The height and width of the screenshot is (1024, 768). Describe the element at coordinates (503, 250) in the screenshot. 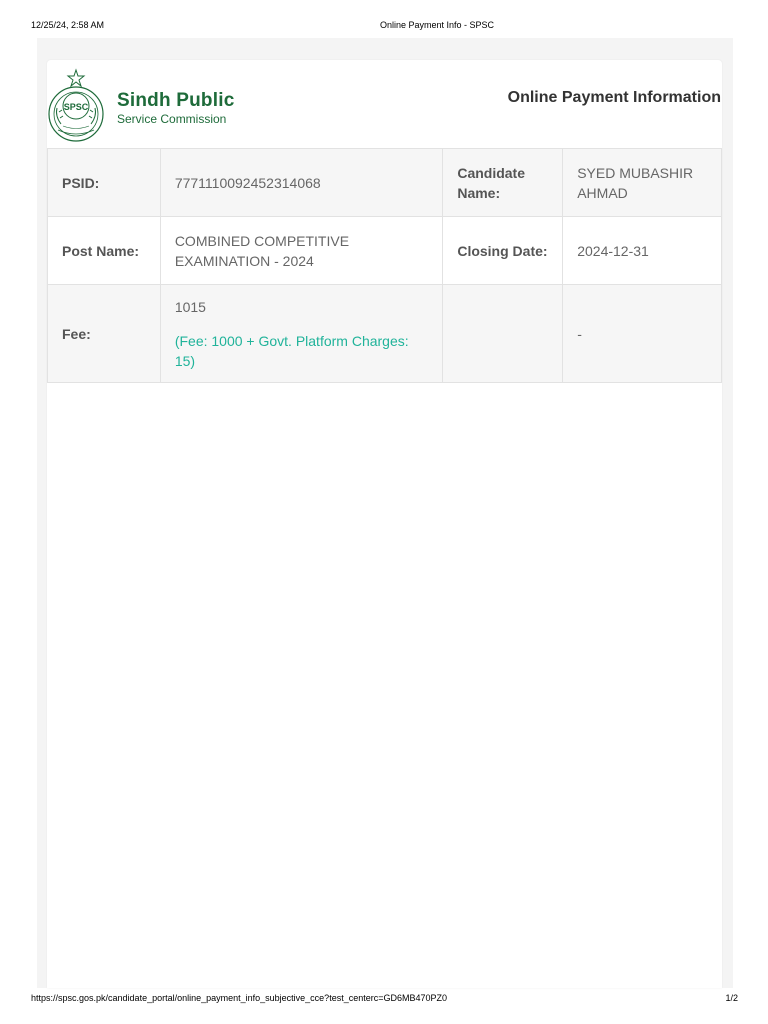

I see `closing-date-label: Closing Date:` at that location.